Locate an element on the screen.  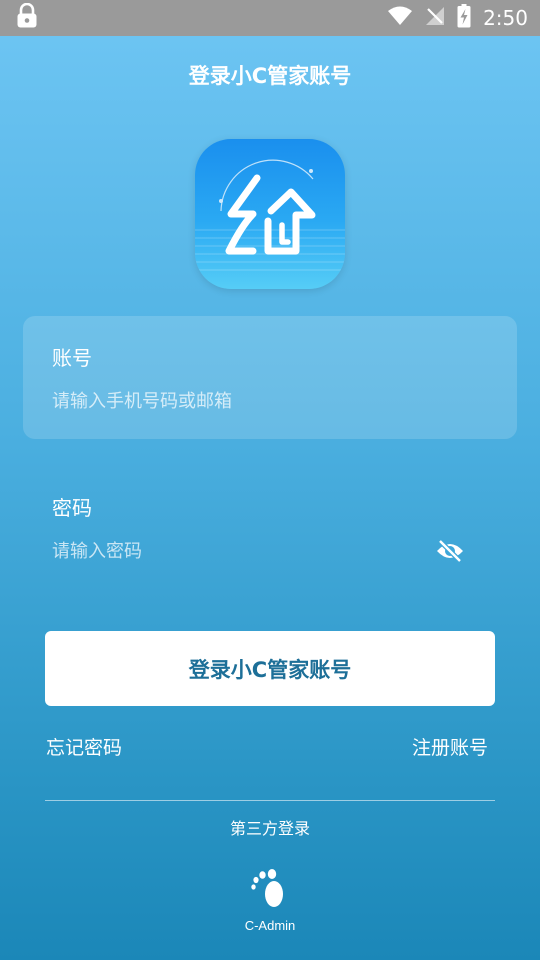
footprint-icon is located at coordinates (267, 888).